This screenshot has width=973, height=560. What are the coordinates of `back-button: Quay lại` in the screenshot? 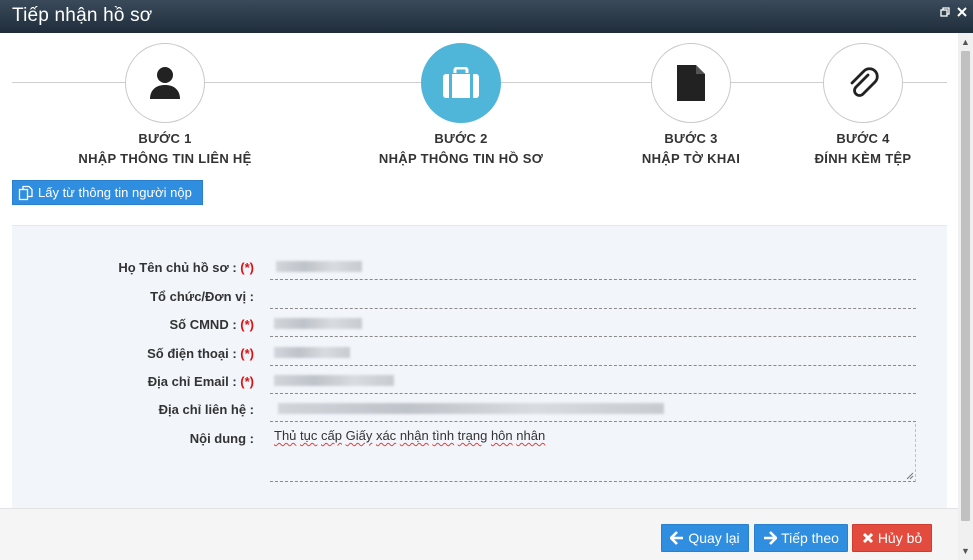 It's located at (705, 538).